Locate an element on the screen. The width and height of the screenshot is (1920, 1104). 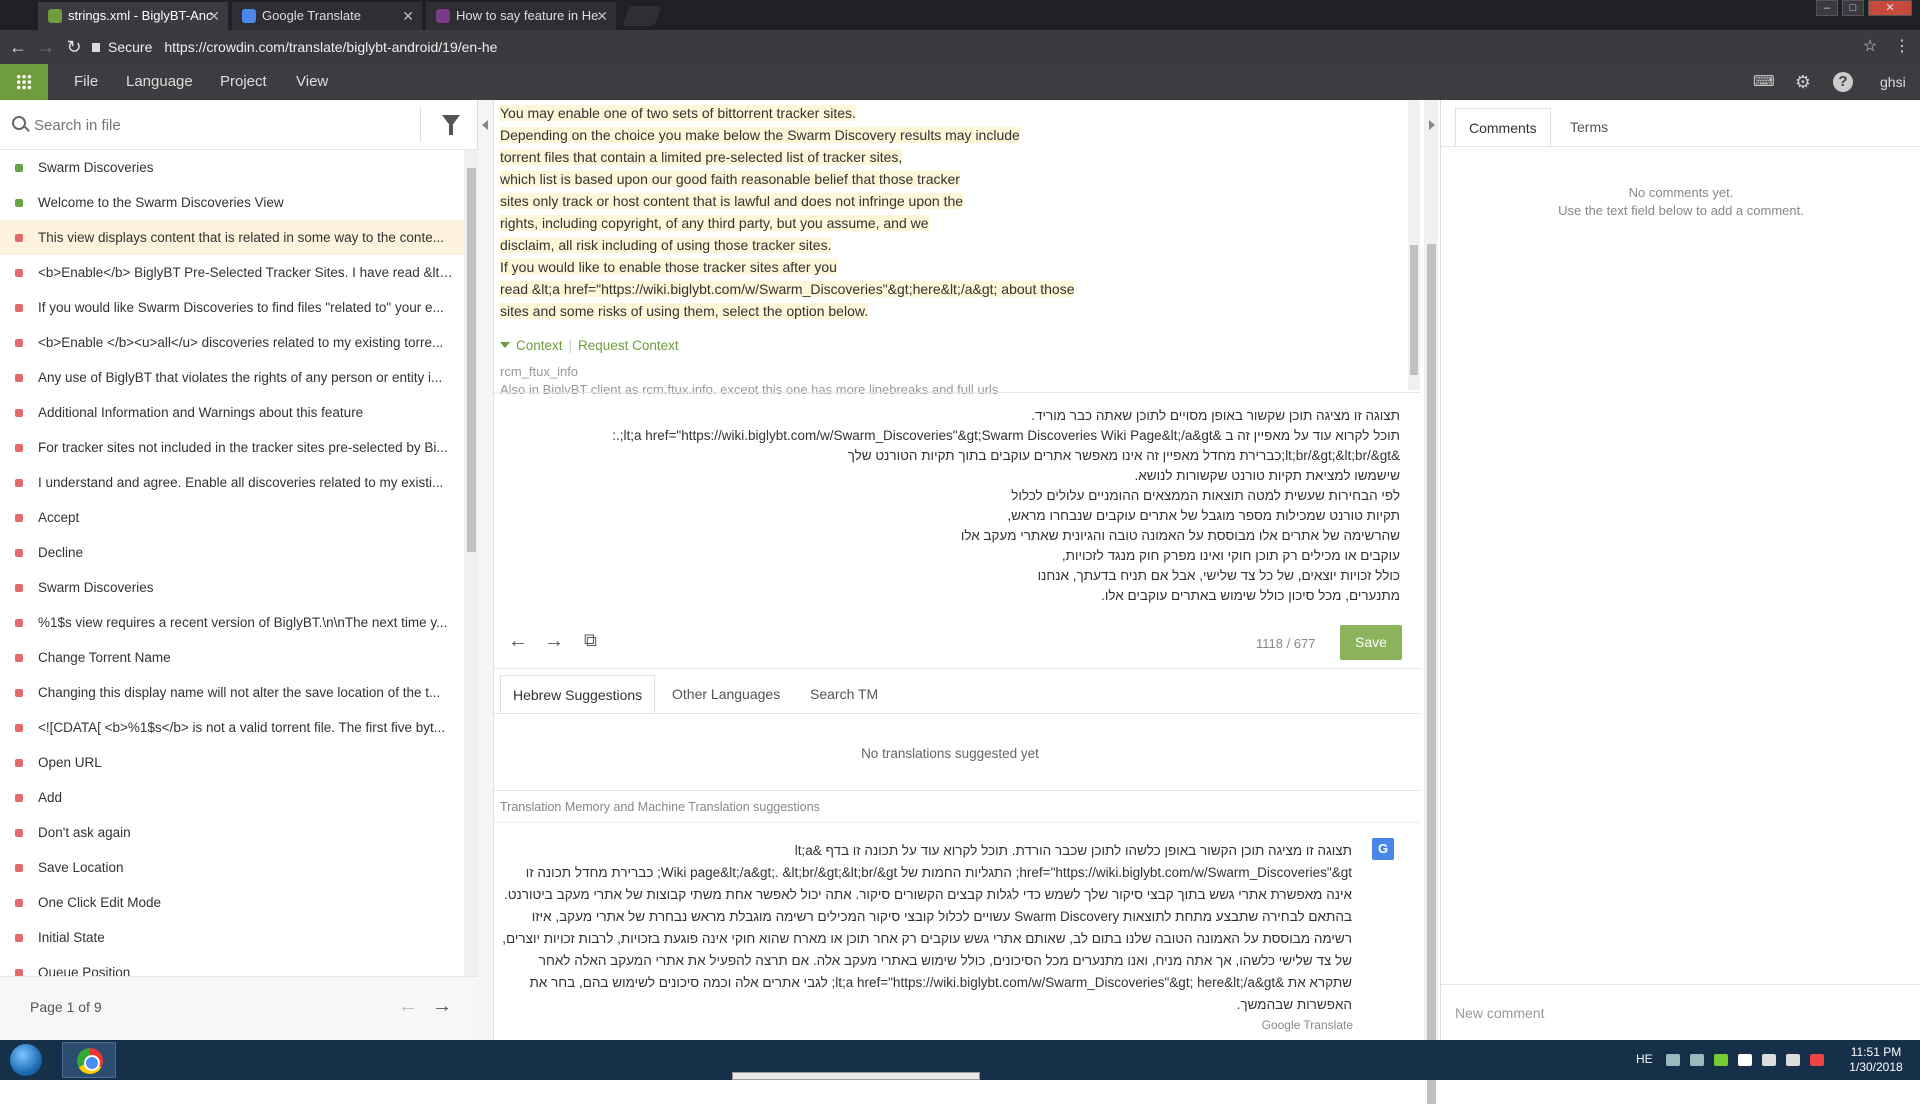
volume-icon is located at coordinates (1793, 1060).